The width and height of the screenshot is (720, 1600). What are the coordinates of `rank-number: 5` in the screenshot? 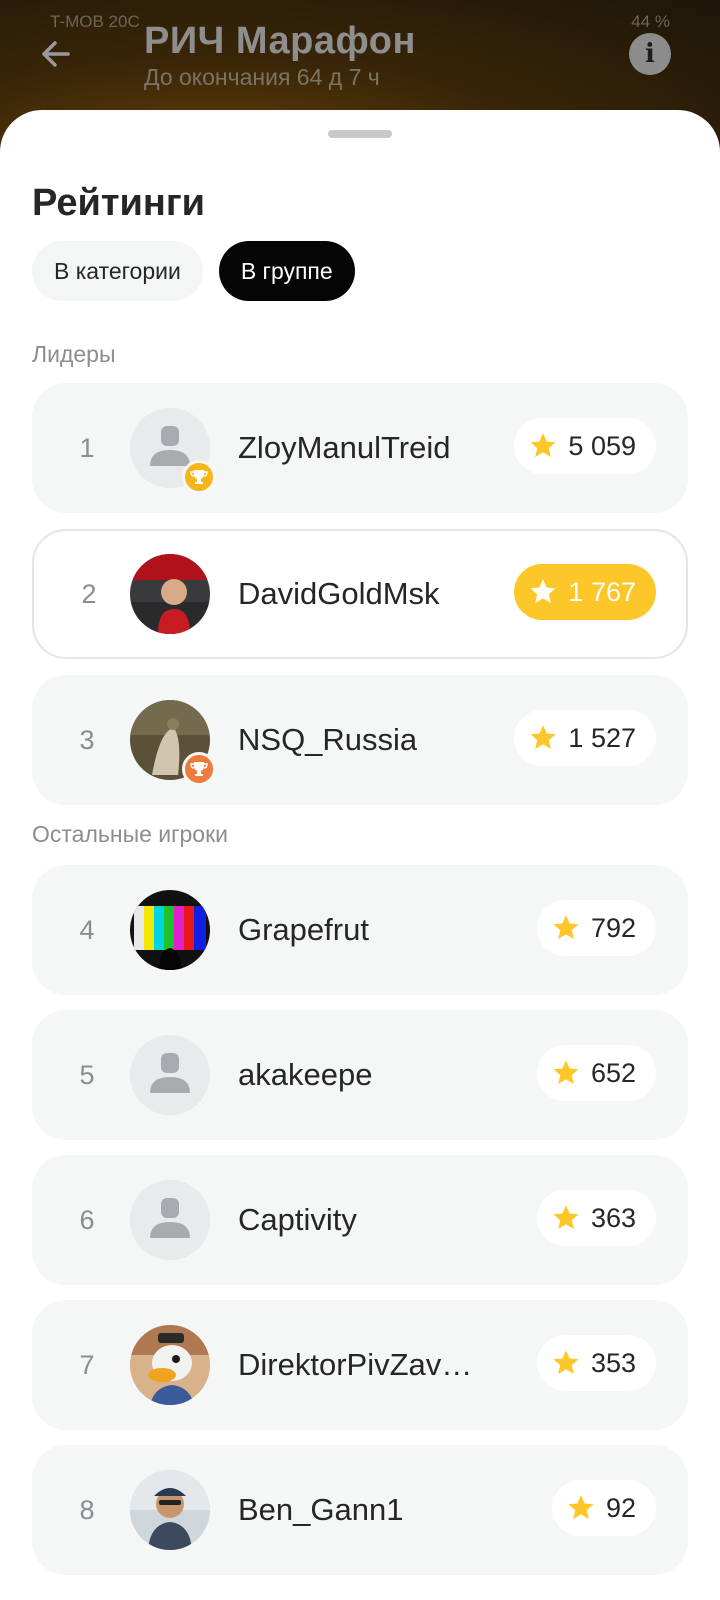 It's located at (87, 1074).